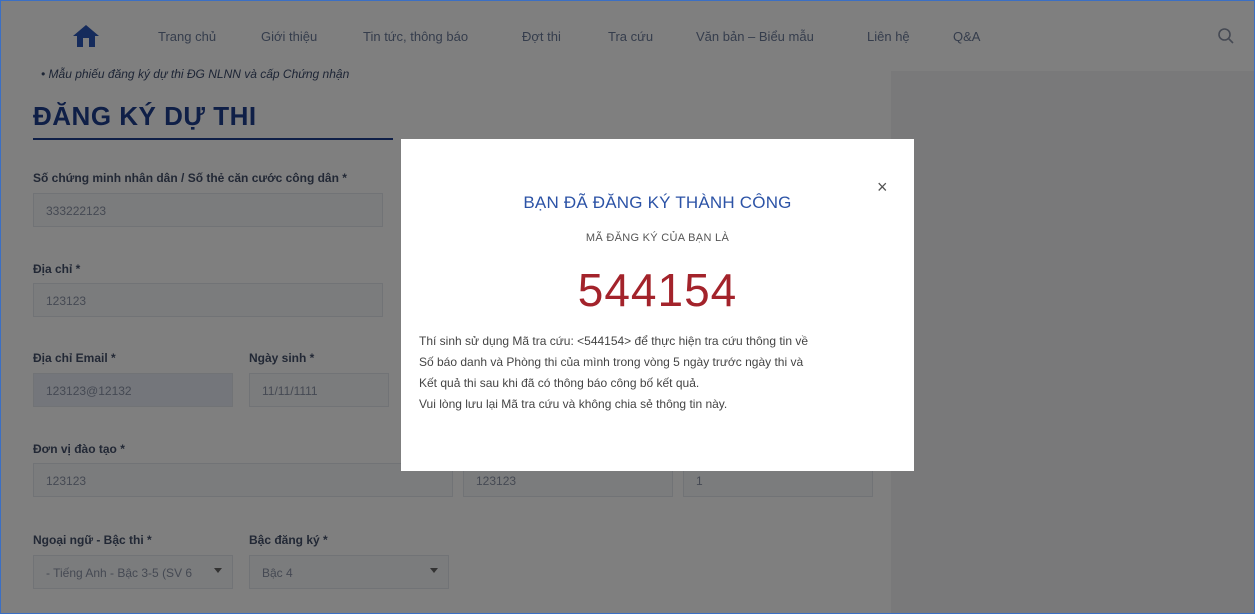 This screenshot has width=1255, height=614. I want to click on modal-subtitle: MÃ ĐĂNG KÝ CỦA BẠN LÀ, so click(657, 238).